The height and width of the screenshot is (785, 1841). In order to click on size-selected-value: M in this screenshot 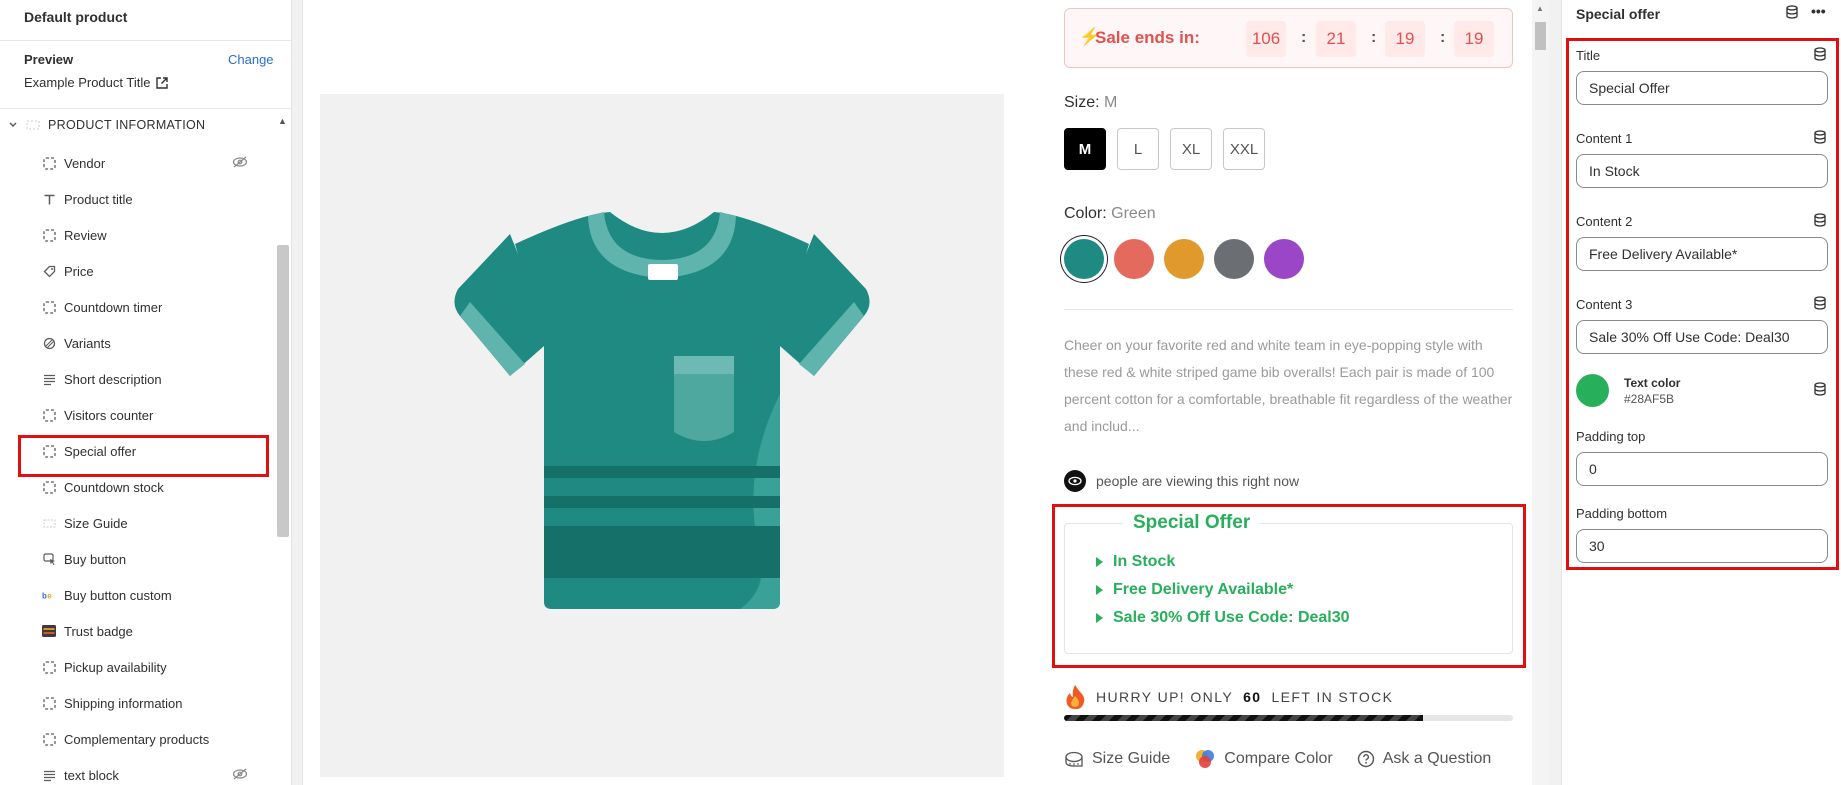, I will do `click(1111, 102)`.